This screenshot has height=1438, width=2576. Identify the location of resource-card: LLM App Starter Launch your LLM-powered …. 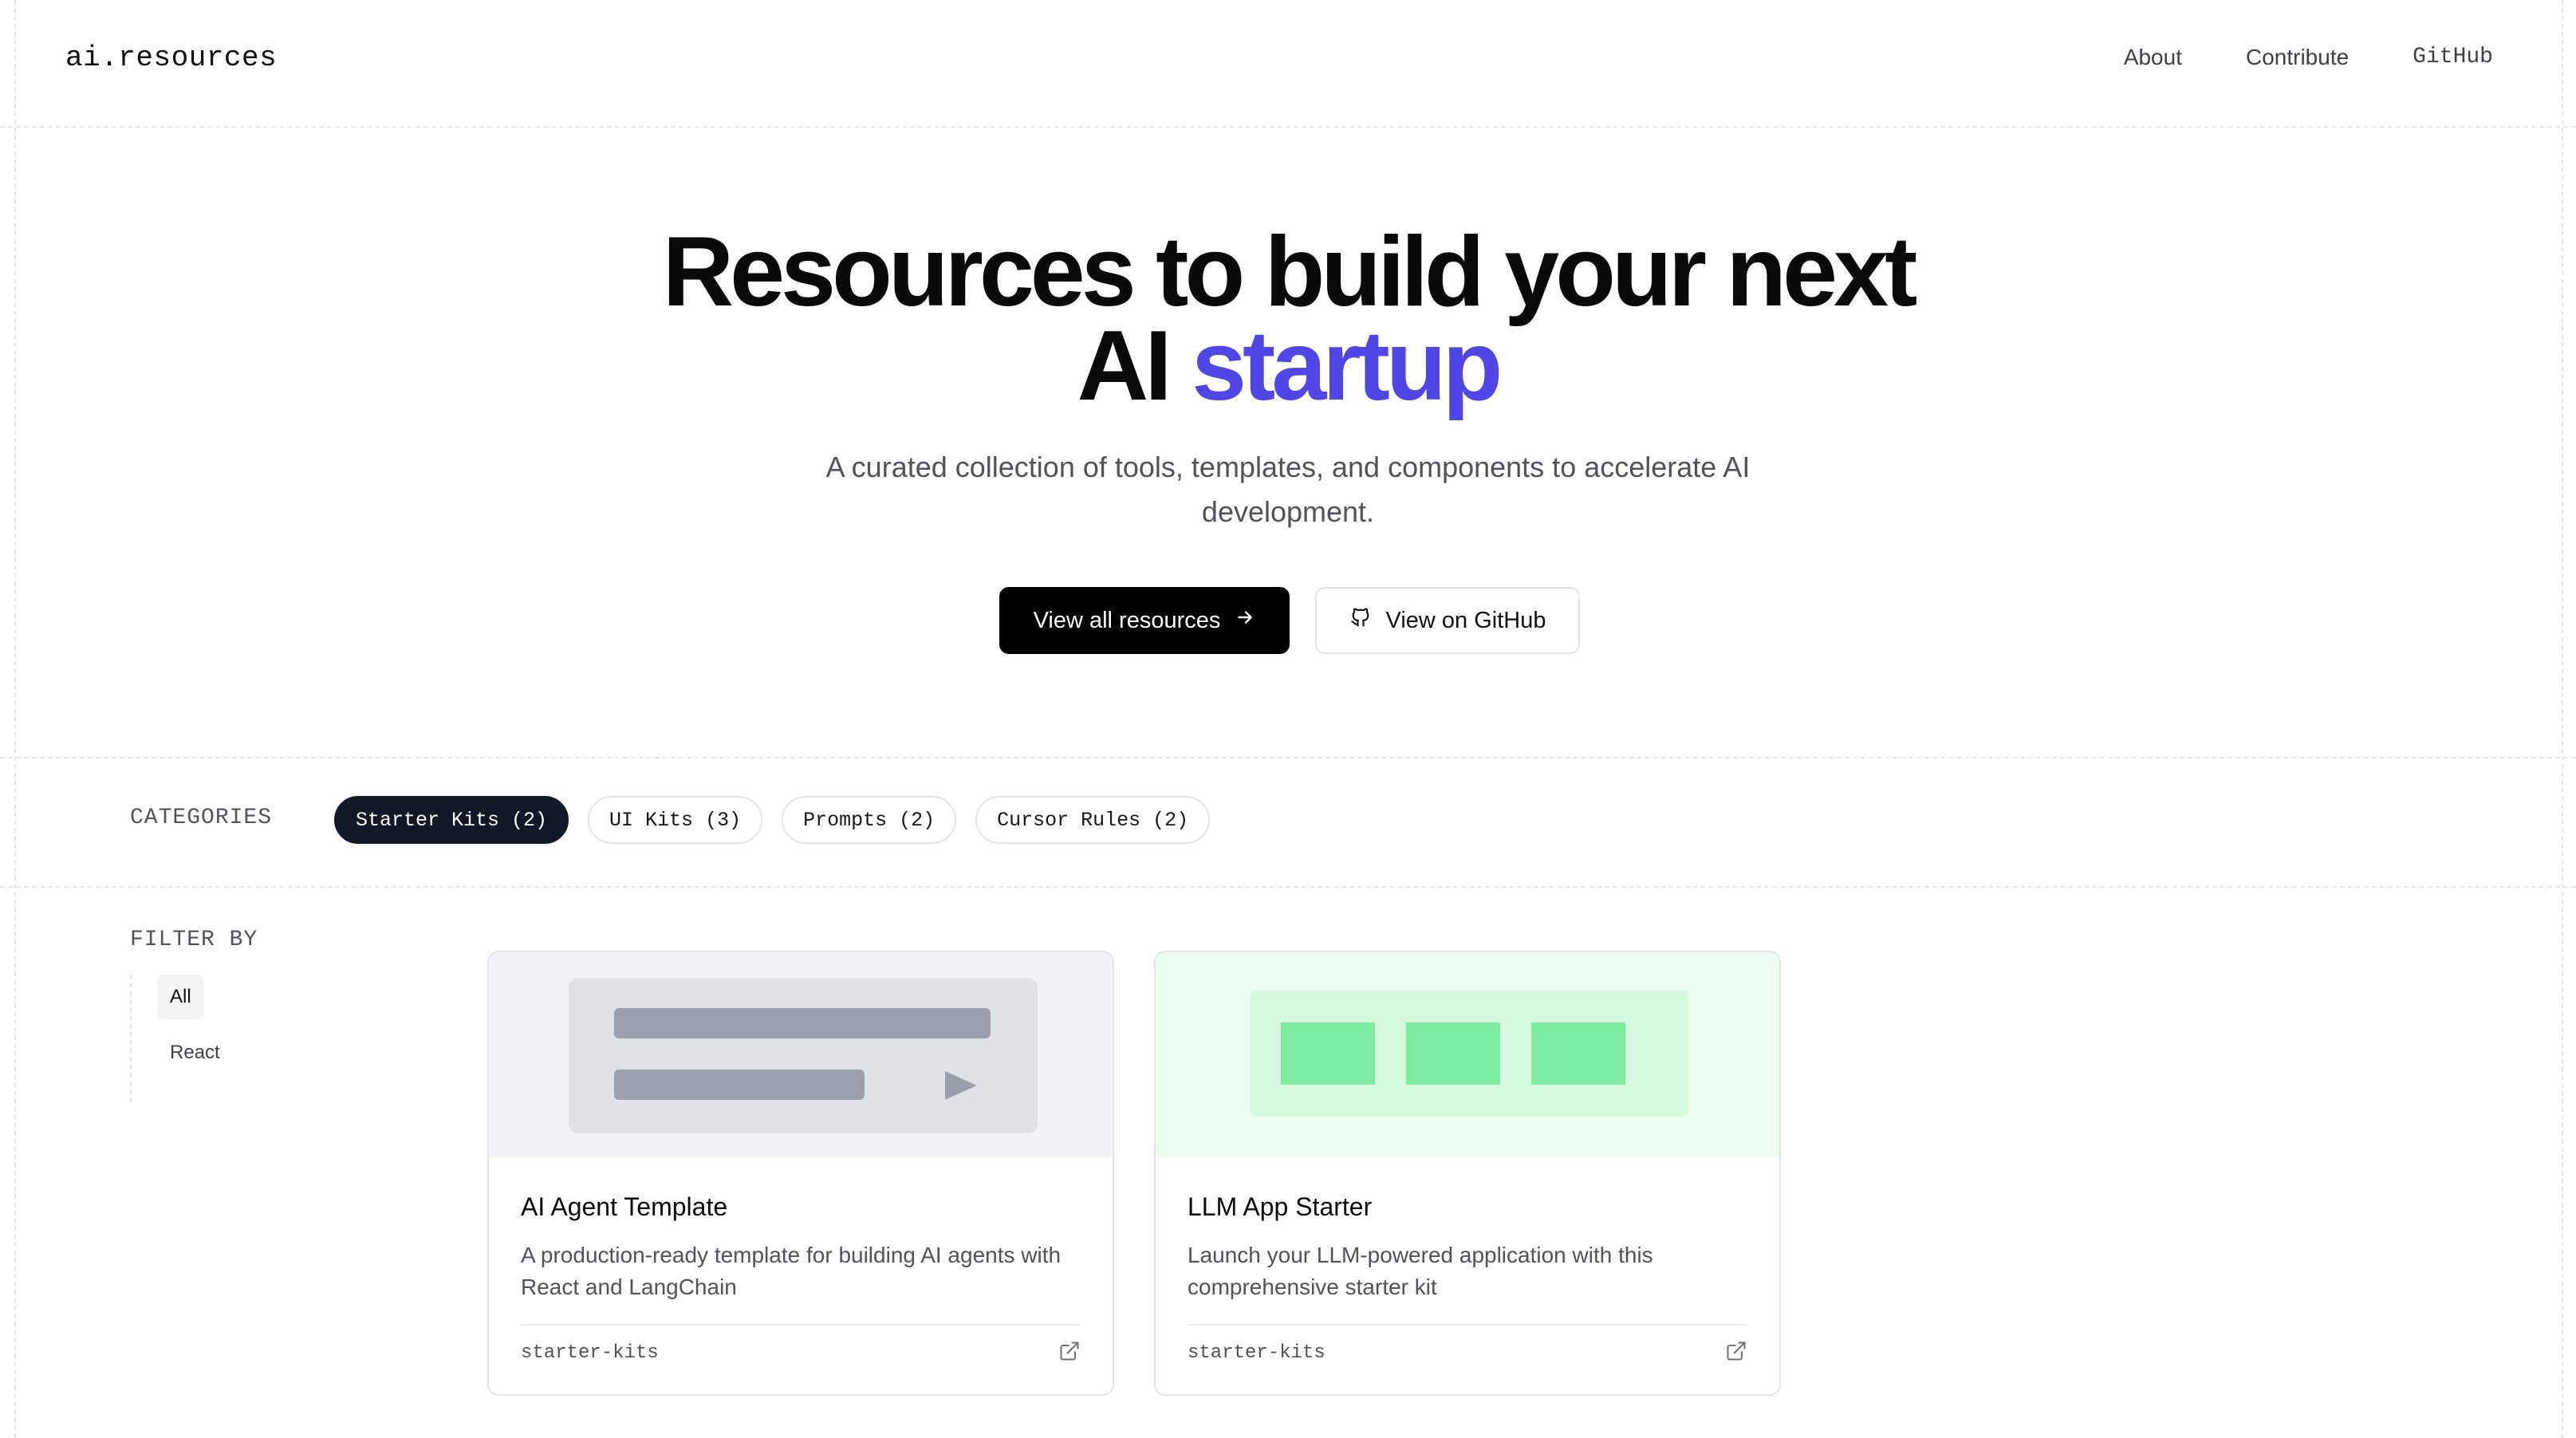
(1467, 1173).